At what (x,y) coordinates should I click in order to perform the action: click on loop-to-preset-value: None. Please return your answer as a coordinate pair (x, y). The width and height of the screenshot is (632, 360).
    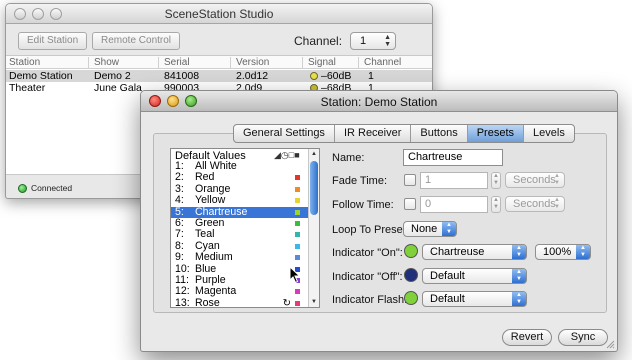
    Looking at the image, I should click on (424, 229).